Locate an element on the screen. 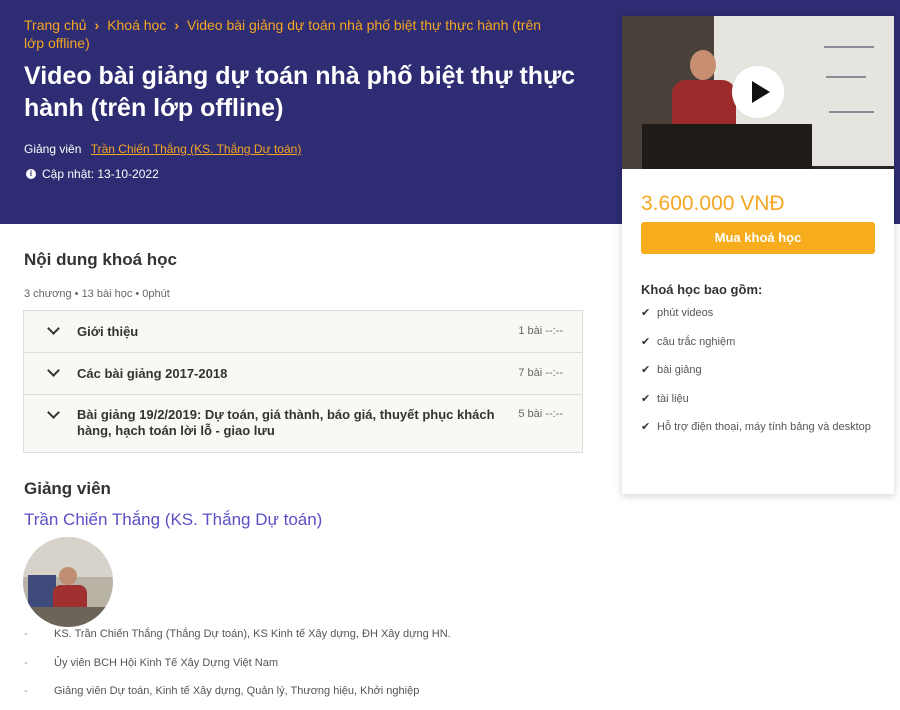 This screenshot has height=710, width=900. instructor-name: Trần Chiến Thắng (KS. Thắng Dự toán) is located at coordinates (173, 520).